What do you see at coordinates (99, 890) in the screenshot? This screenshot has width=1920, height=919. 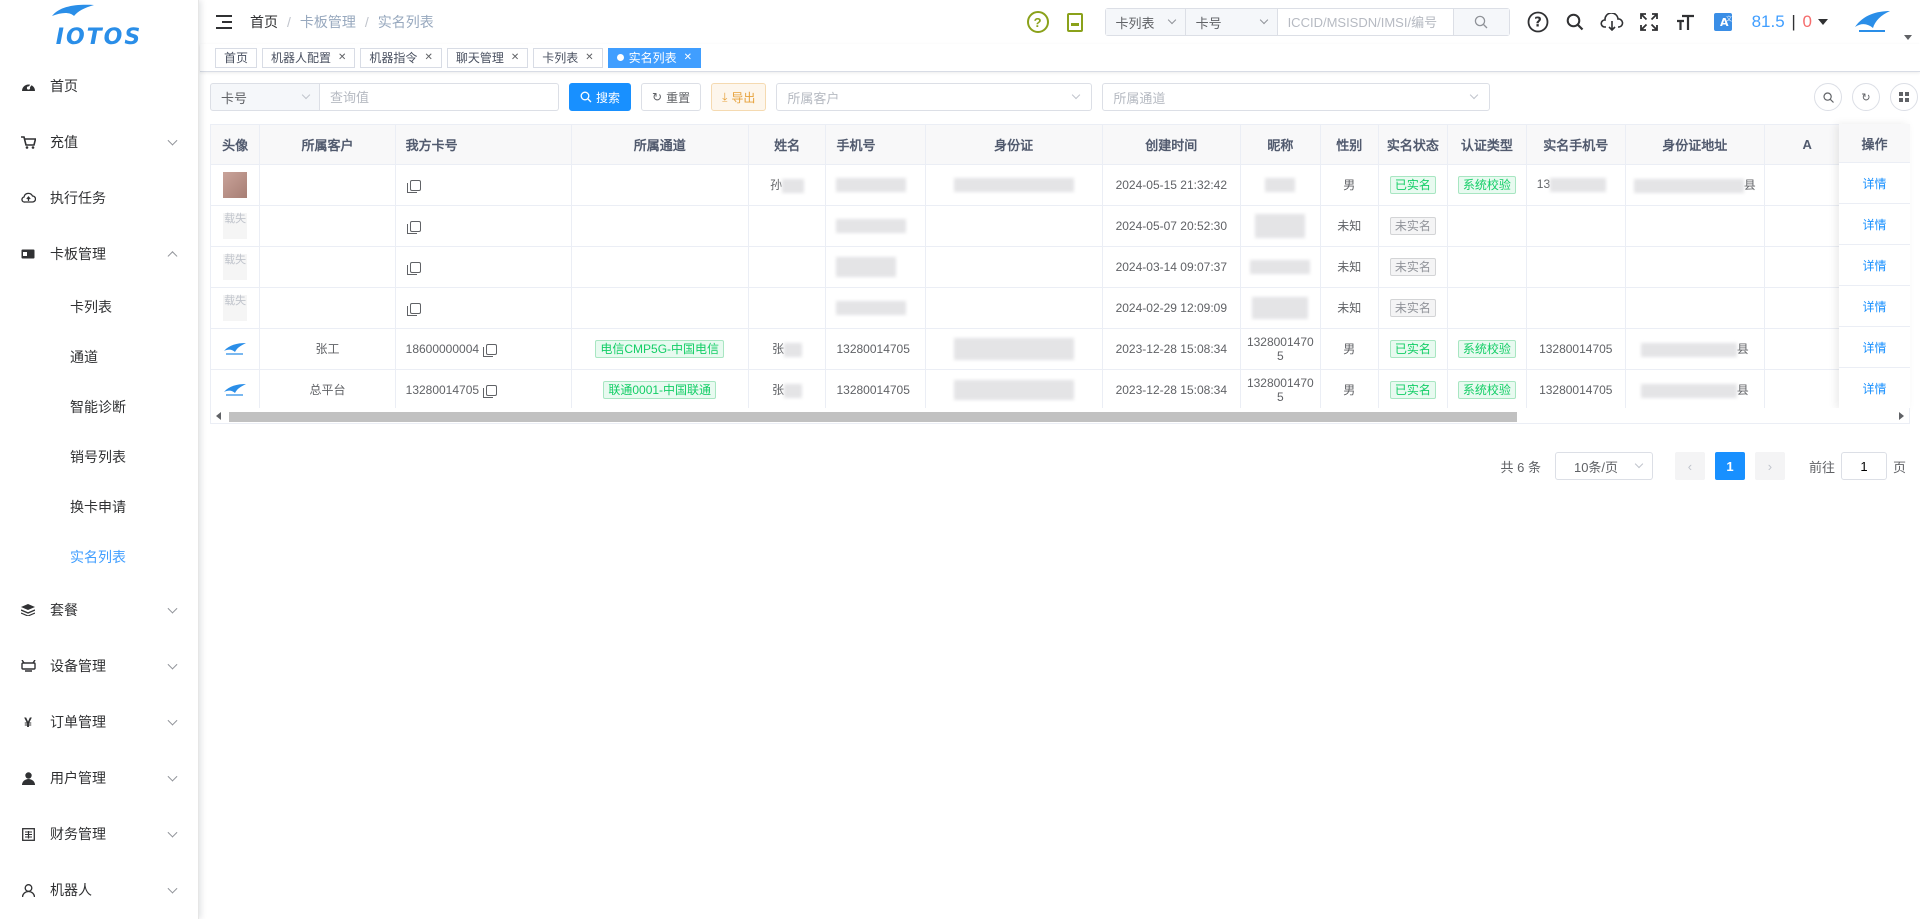 I see `sidebar-item-robot: 机器人` at bounding box center [99, 890].